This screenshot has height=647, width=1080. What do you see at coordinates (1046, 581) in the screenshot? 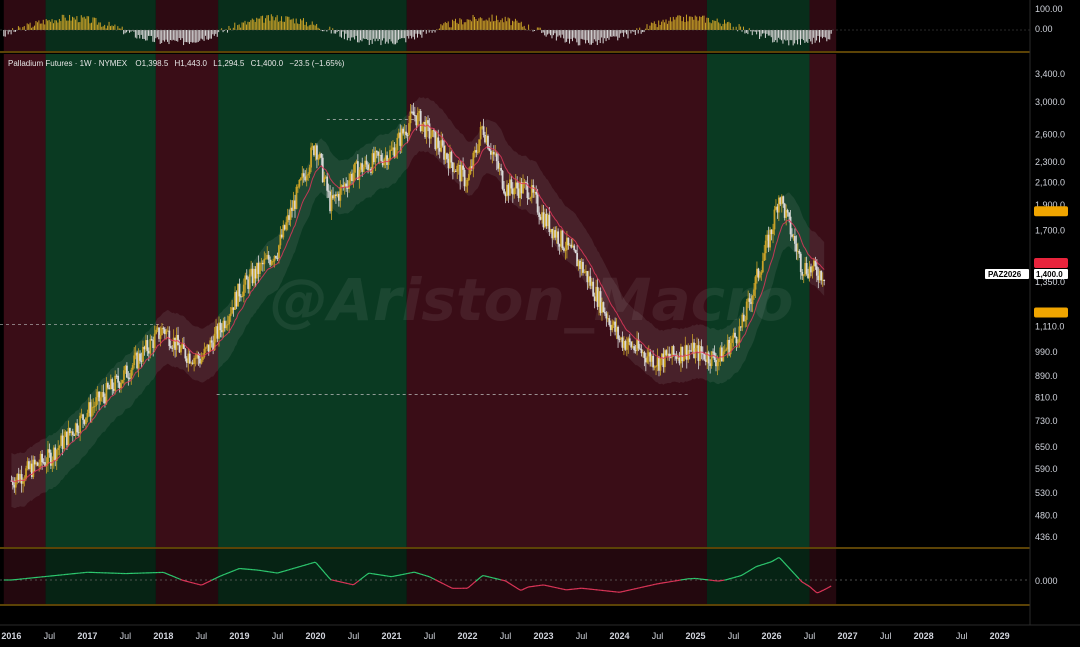
I see `bottom-oscillator-tick-label: 0.000` at bounding box center [1046, 581].